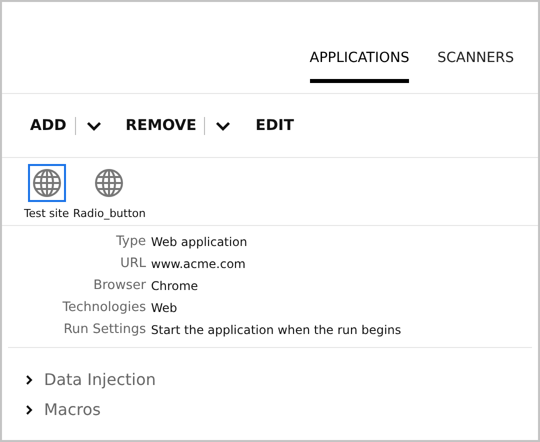 Image resolution: width=540 pixels, height=442 pixels. What do you see at coordinates (199, 242) in the screenshot?
I see `property-value: Web application` at bounding box center [199, 242].